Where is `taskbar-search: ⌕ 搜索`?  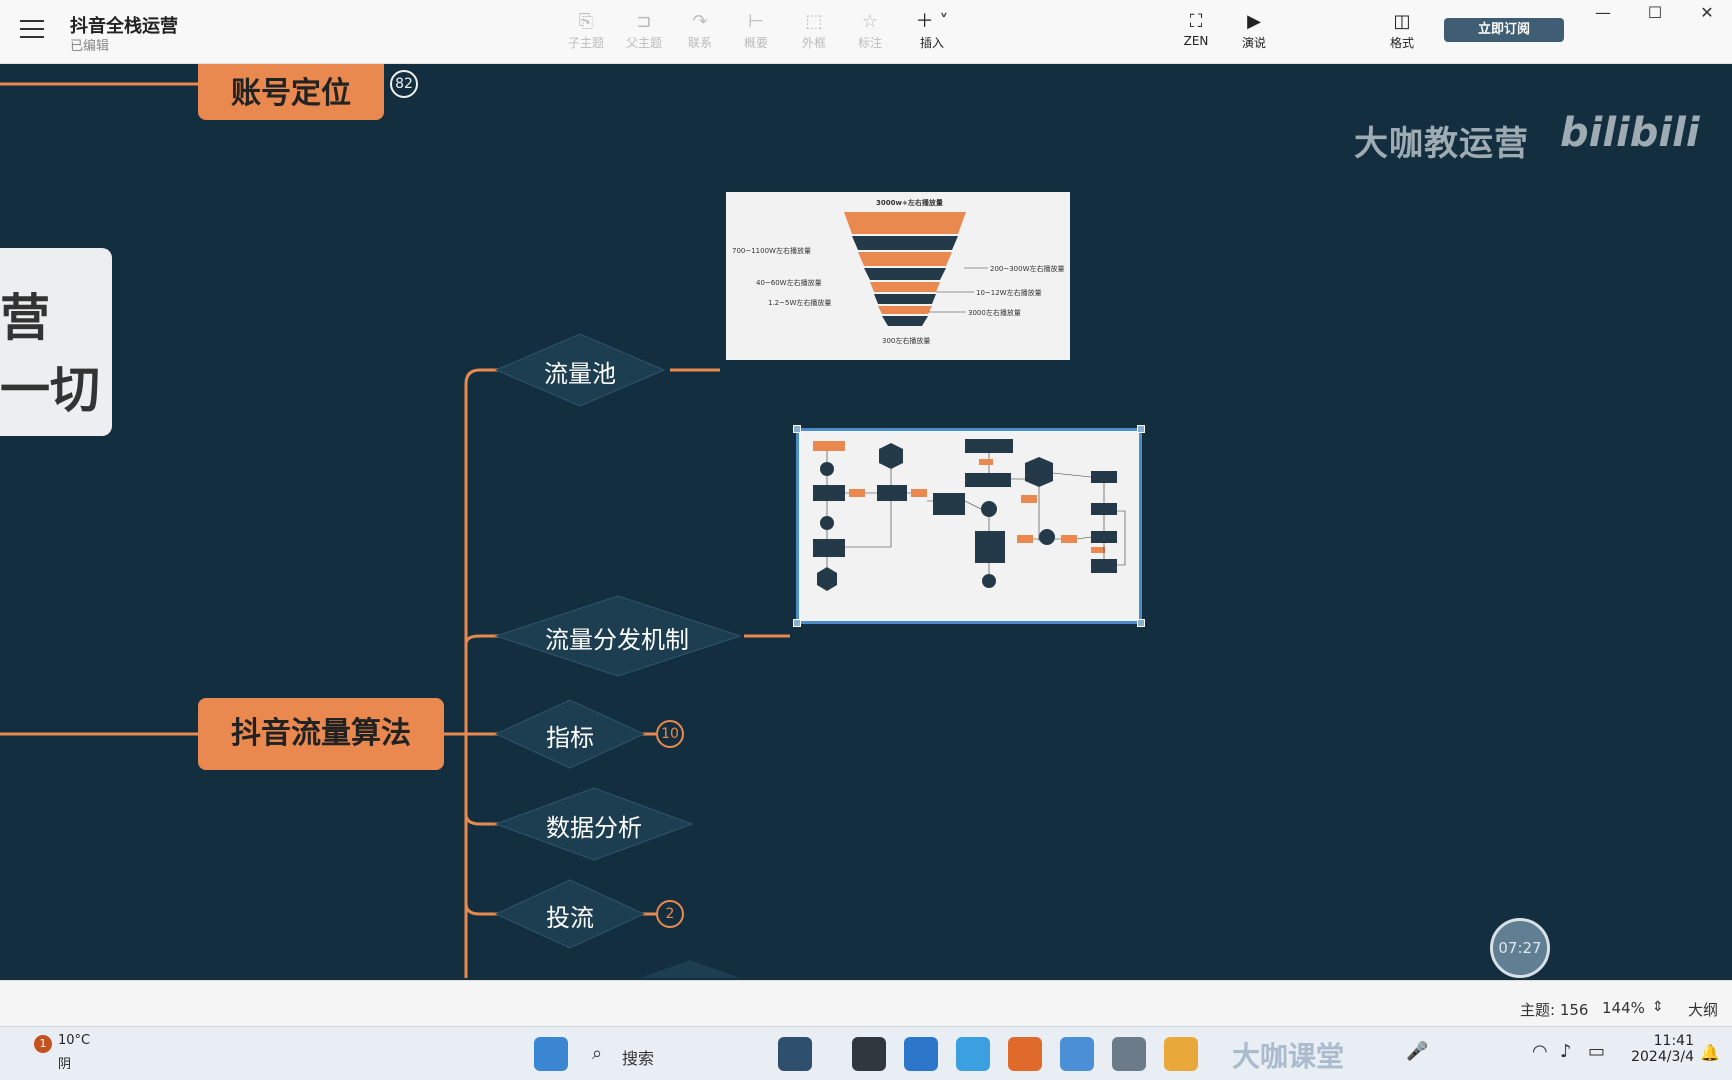 taskbar-search: ⌕ 搜索 is located at coordinates (680, 1054).